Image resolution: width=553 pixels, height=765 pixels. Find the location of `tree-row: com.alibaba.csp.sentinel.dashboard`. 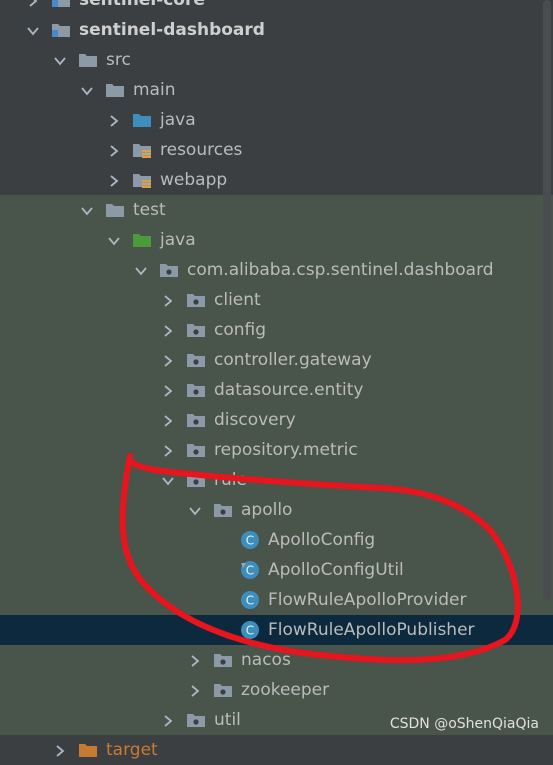

tree-row: com.alibaba.csp.sentinel.dashboard is located at coordinates (276, 270).